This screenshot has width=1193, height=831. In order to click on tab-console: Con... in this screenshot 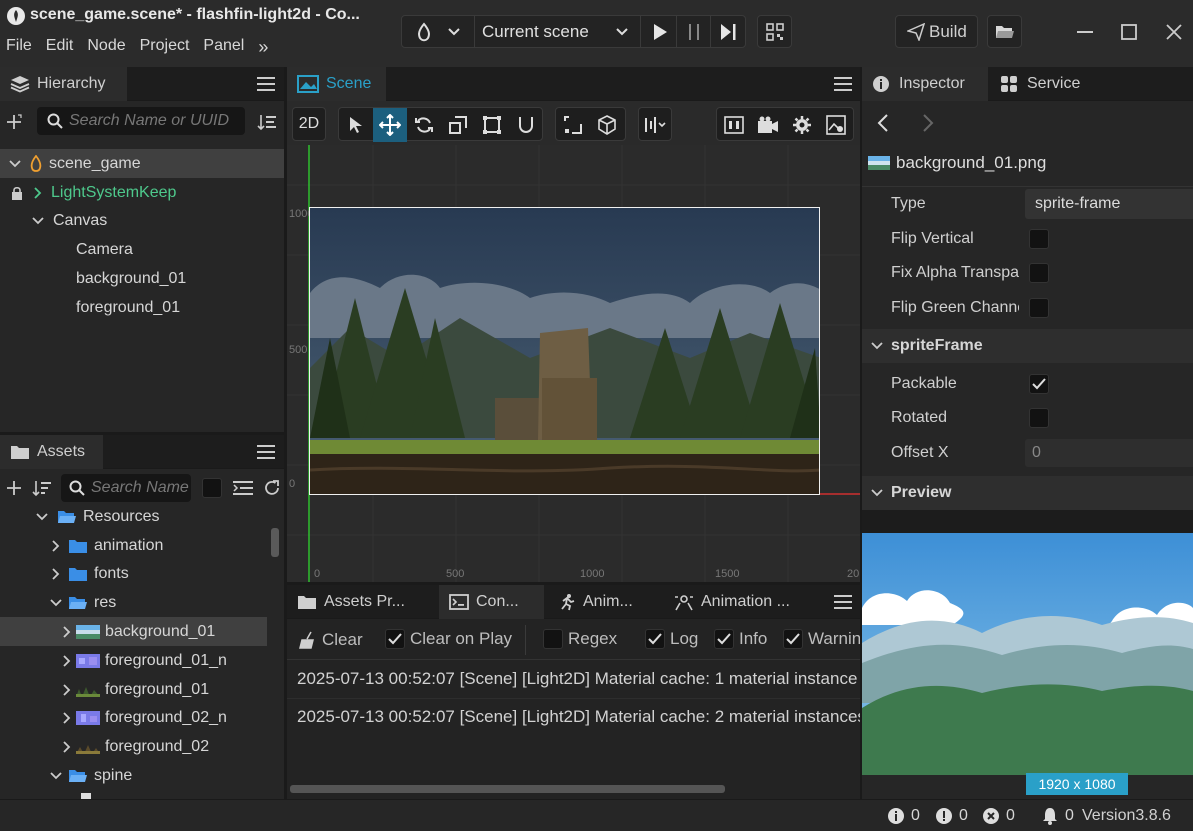, I will do `click(491, 602)`.